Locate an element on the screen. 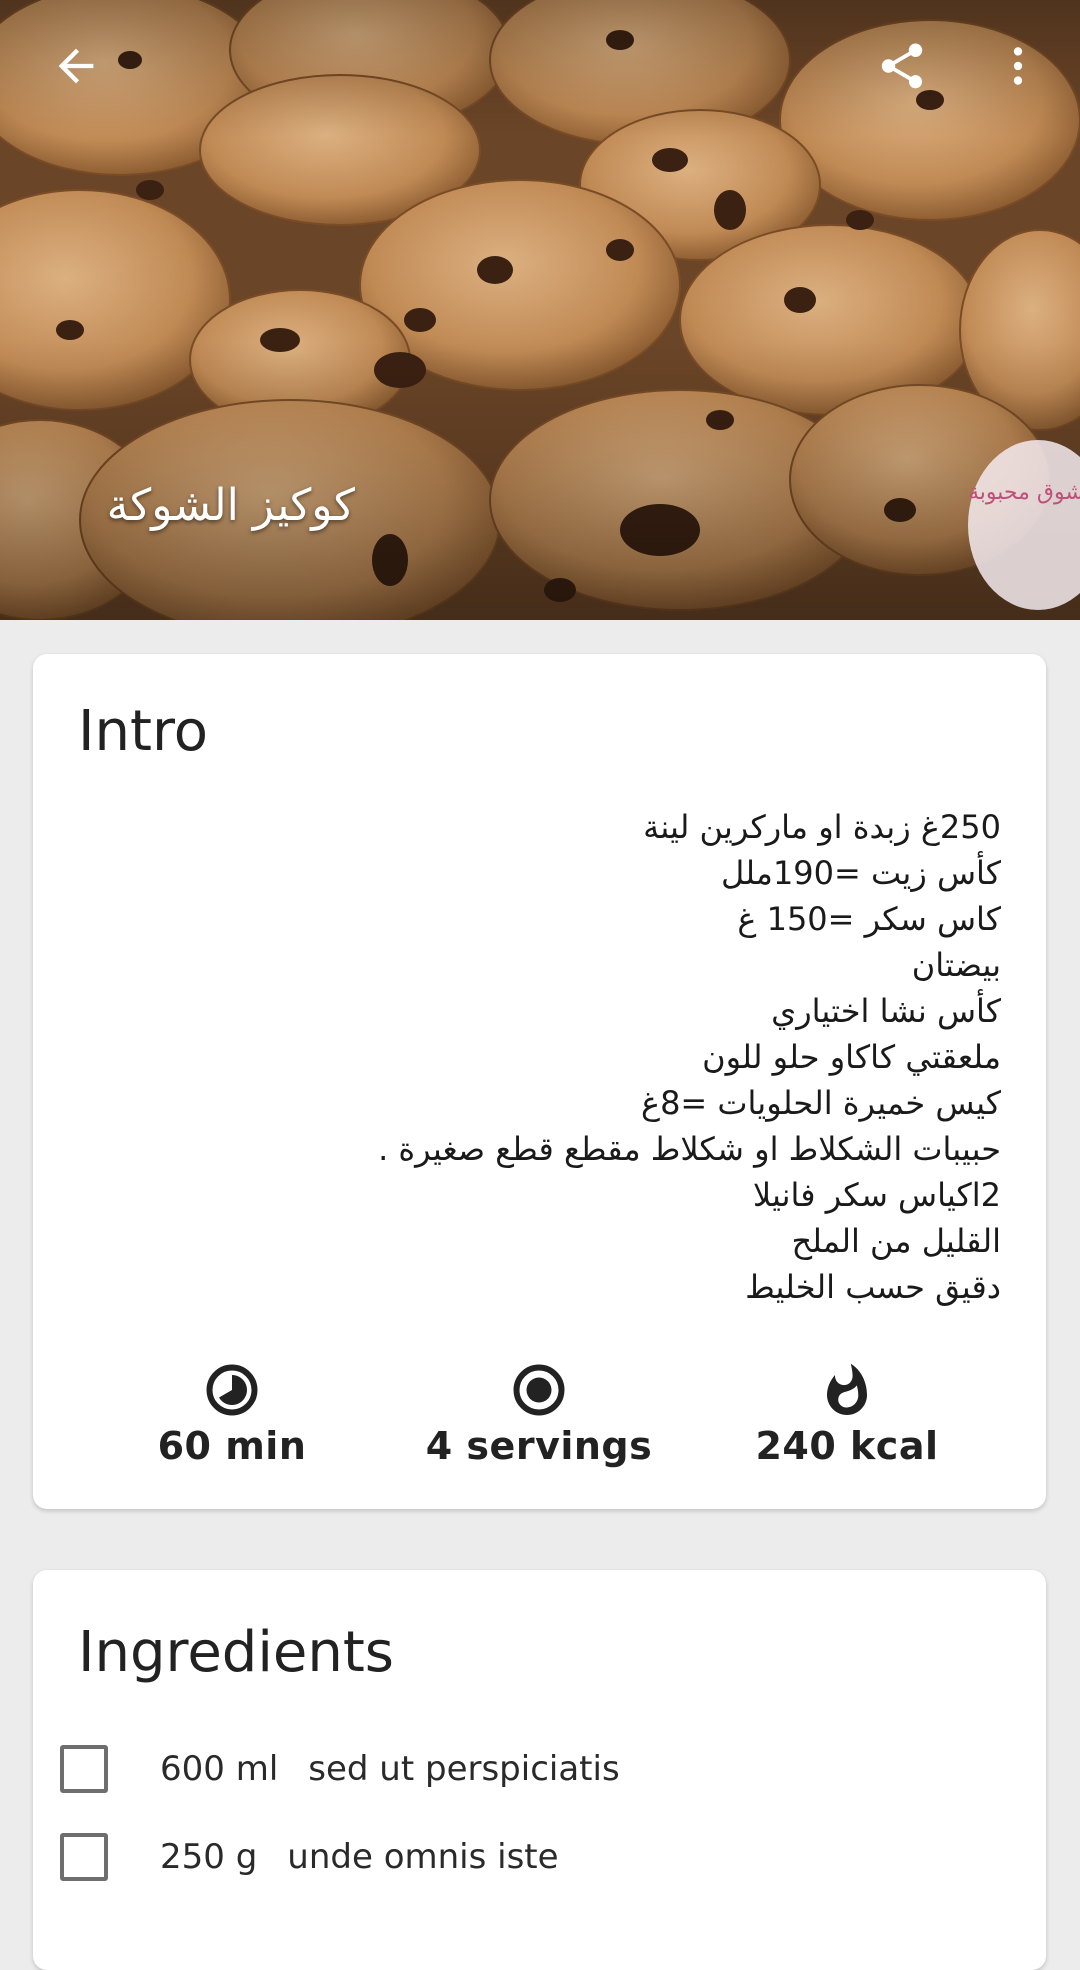  intro-line: 250غ زبدة او ماركرين لينة is located at coordinates (822, 827).